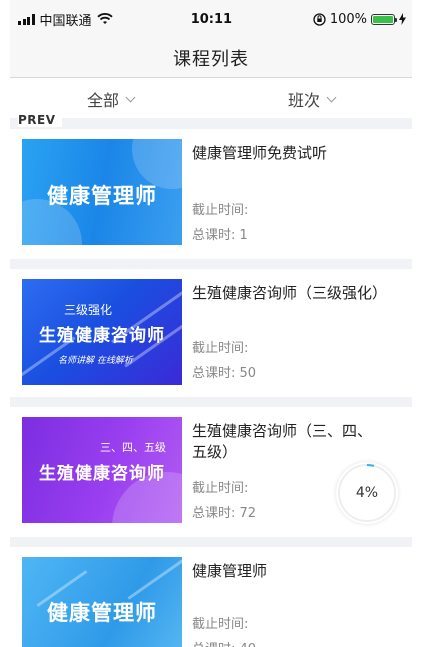  I want to click on course-thumbnail: 三级强化 生殖健康咨询师 名师讲解 在线解析, so click(102, 332).